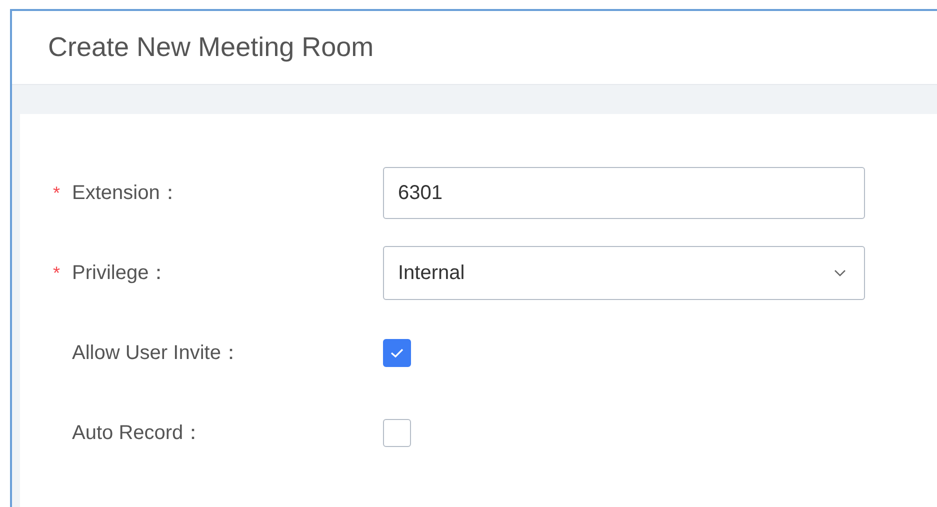 The width and height of the screenshot is (937, 507). Describe the element at coordinates (120, 273) in the screenshot. I see `field-label: Privilege：` at that location.